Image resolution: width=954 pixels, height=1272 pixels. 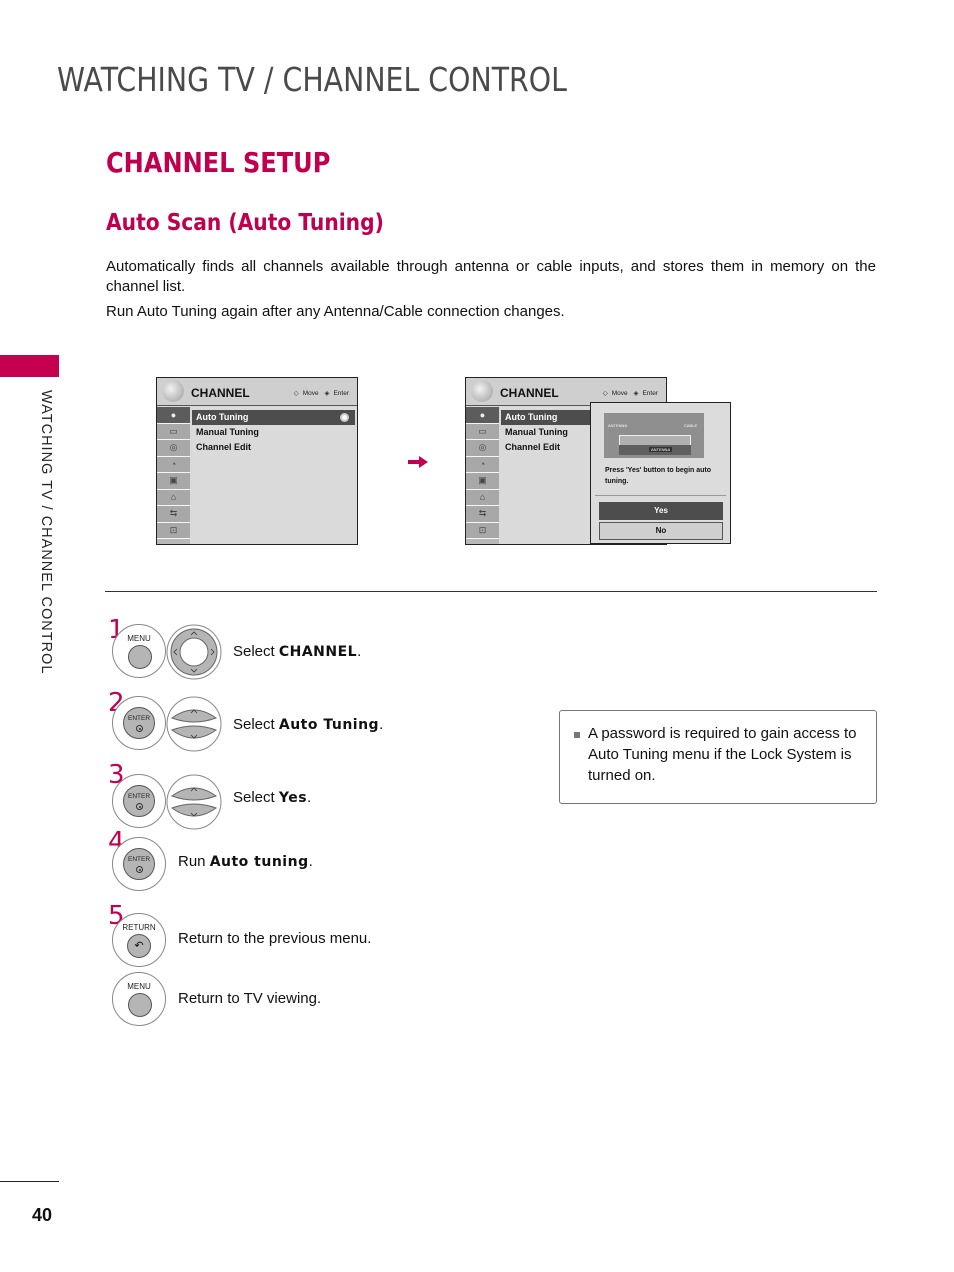 I want to click on step-text-bold: Auto tuning, so click(x=259, y=862).